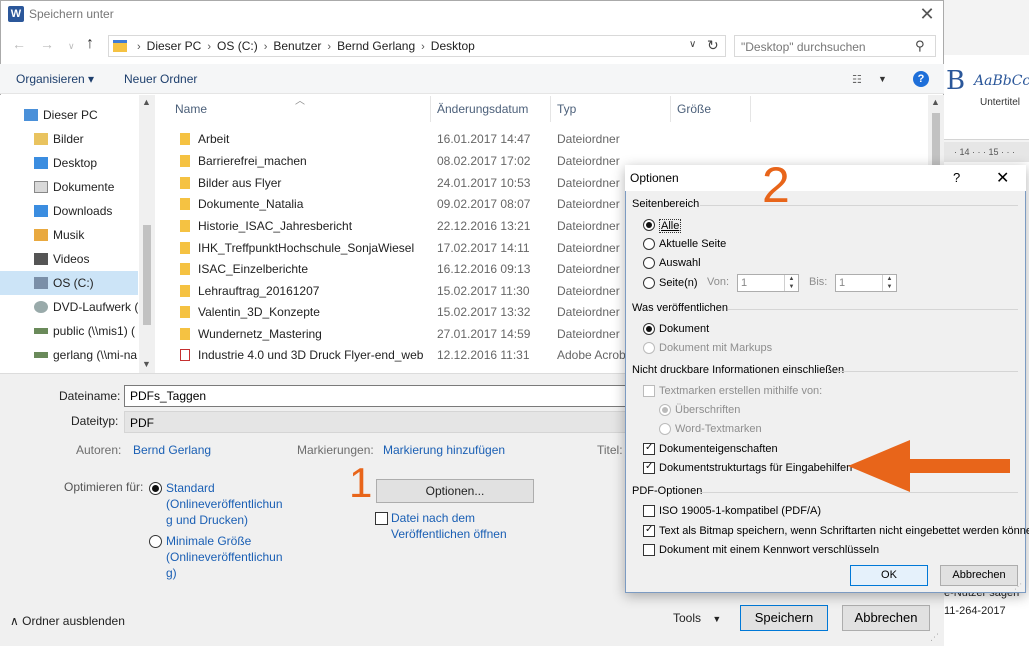 Image resolution: width=1029 pixels, height=646 pixels. I want to click on page-range-all-label: Alle, so click(670, 226).